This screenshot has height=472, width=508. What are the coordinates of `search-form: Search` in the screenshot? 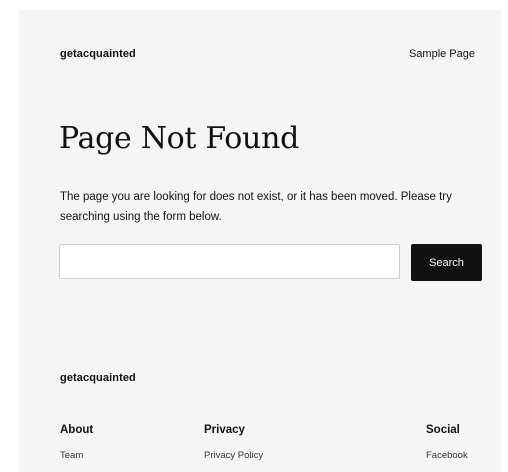 It's located at (270, 262).